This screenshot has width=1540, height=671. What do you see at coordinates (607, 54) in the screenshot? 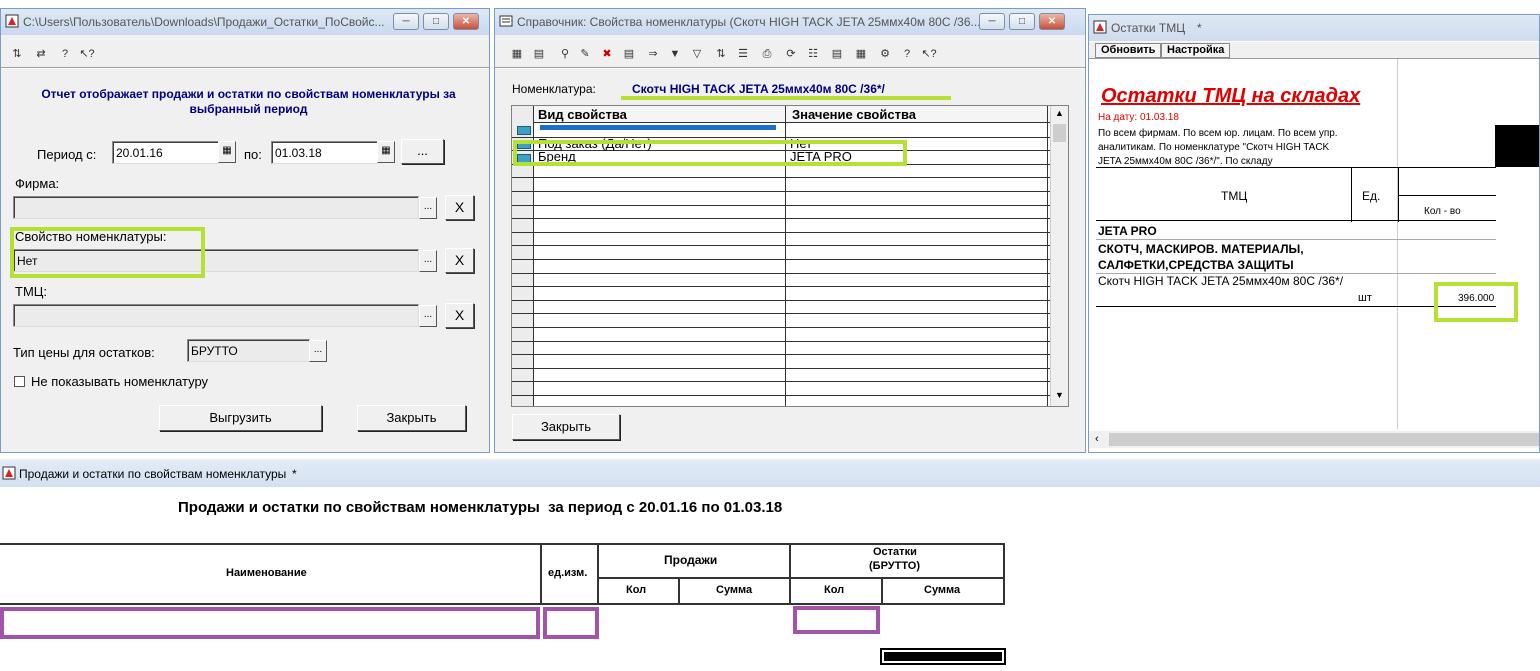
I see `delete-icon: ✖` at bounding box center [607, 54].